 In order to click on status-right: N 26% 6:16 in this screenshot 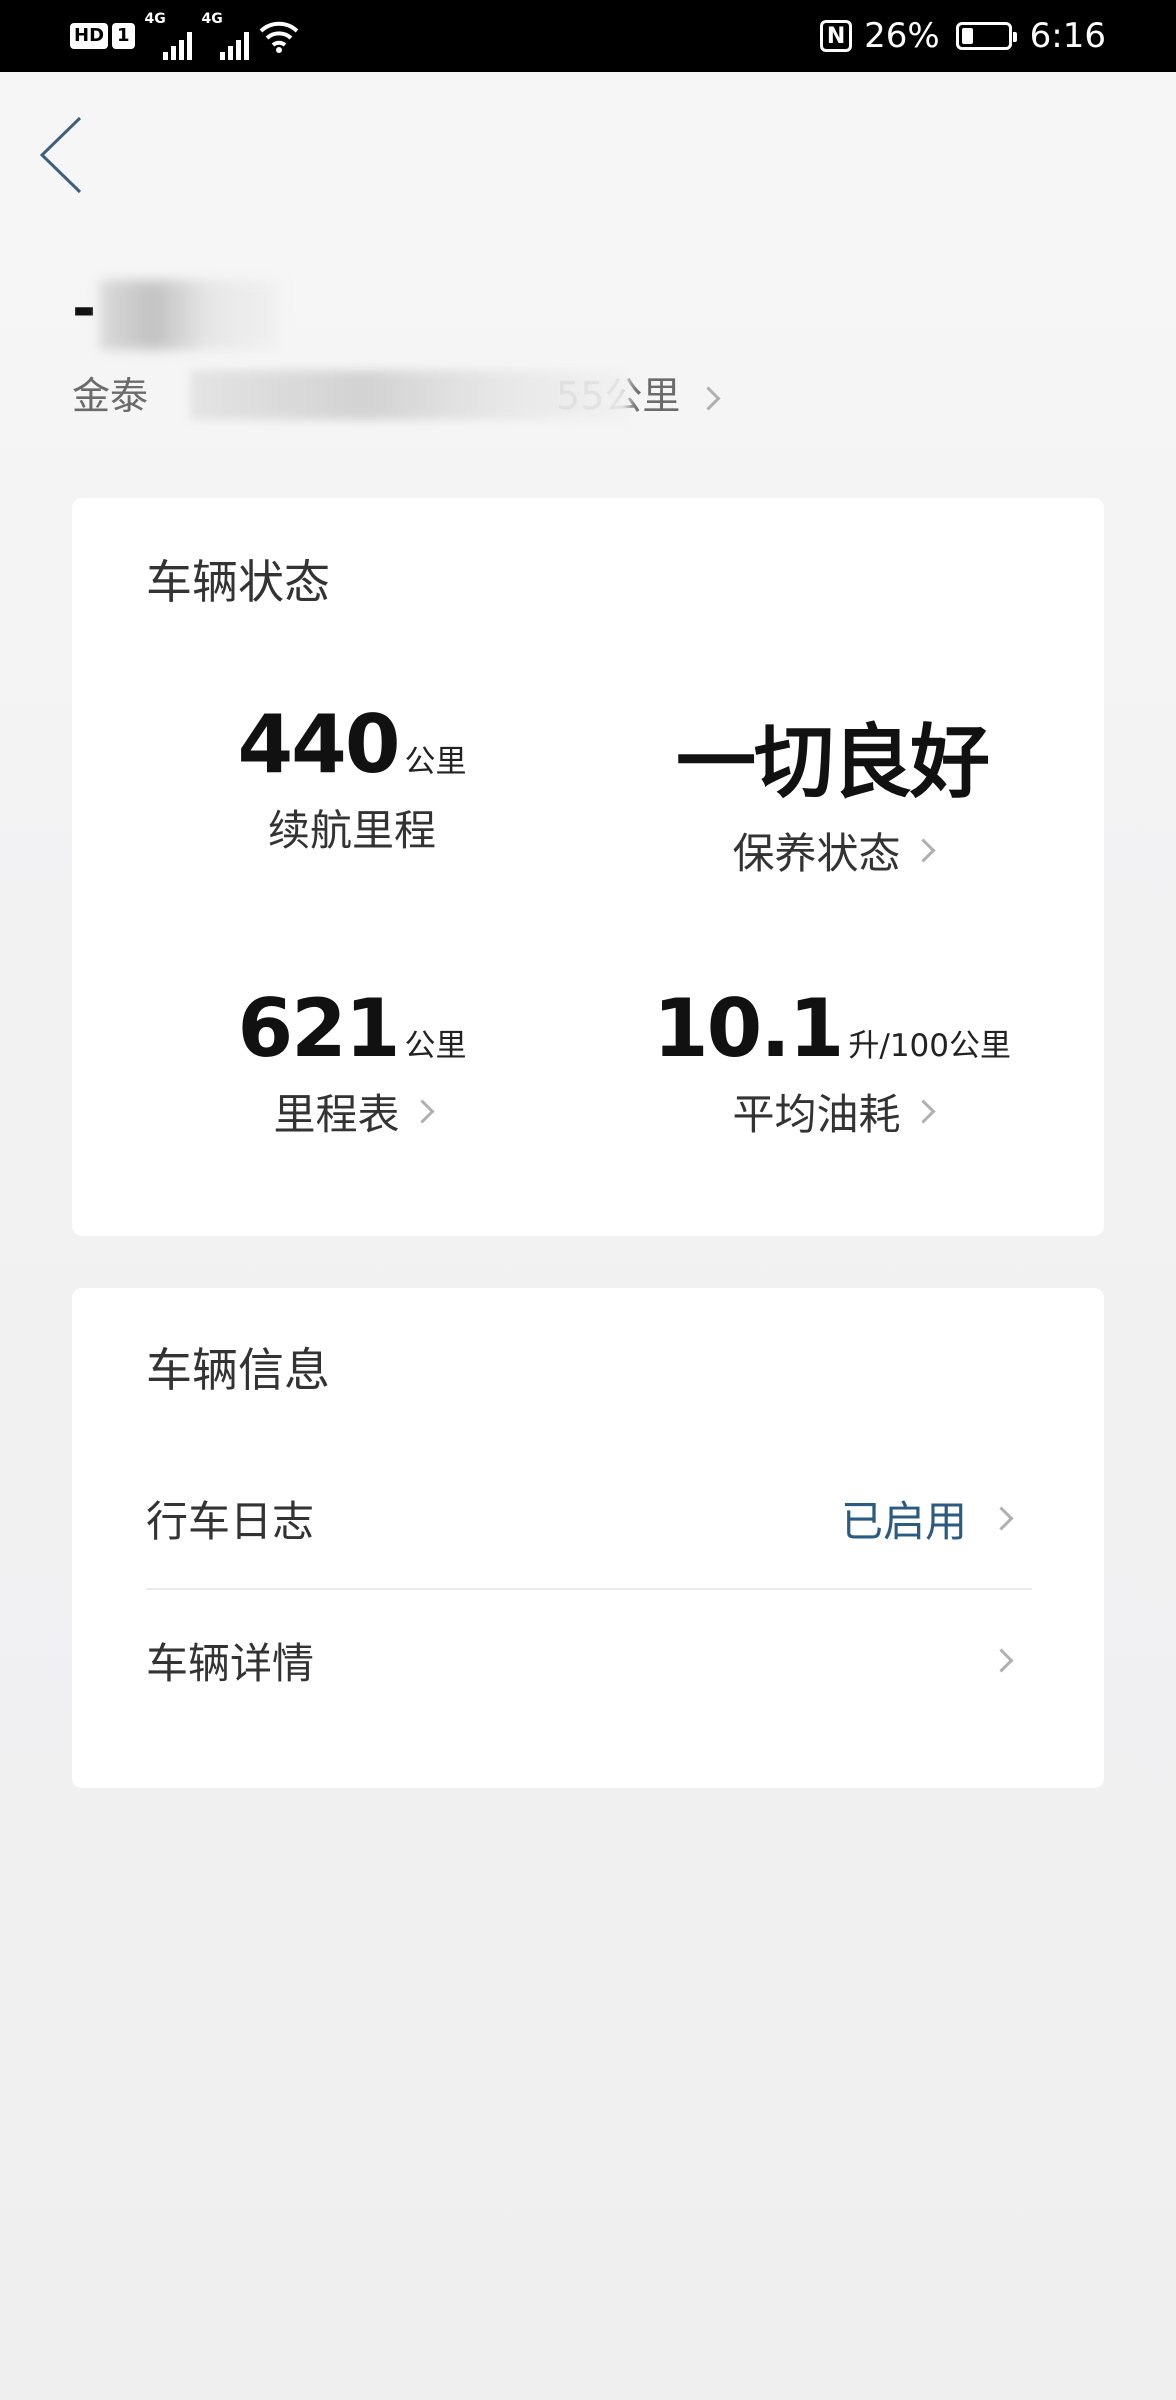, I will do `click(963, 36)`.